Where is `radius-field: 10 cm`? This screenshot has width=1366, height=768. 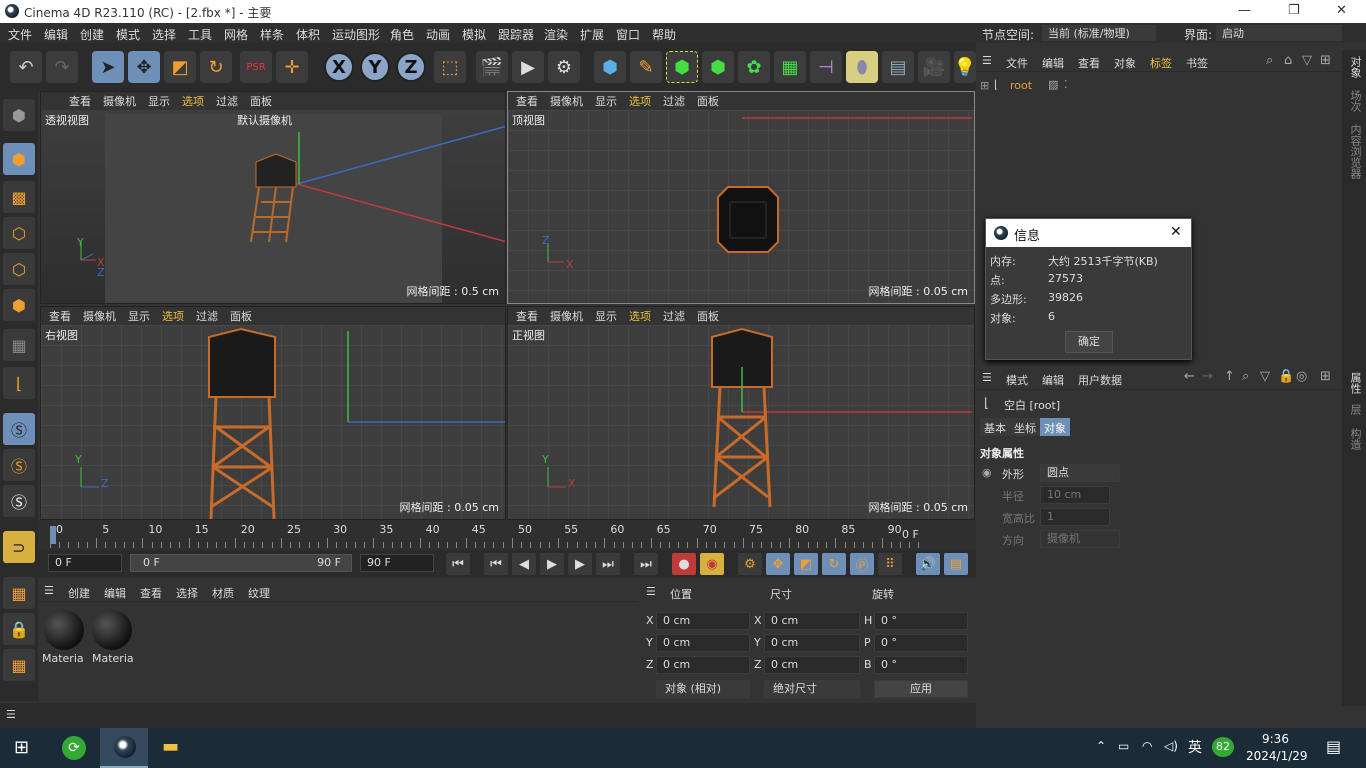
radius-field: 10 cm is located at coordinates (1075, 495).